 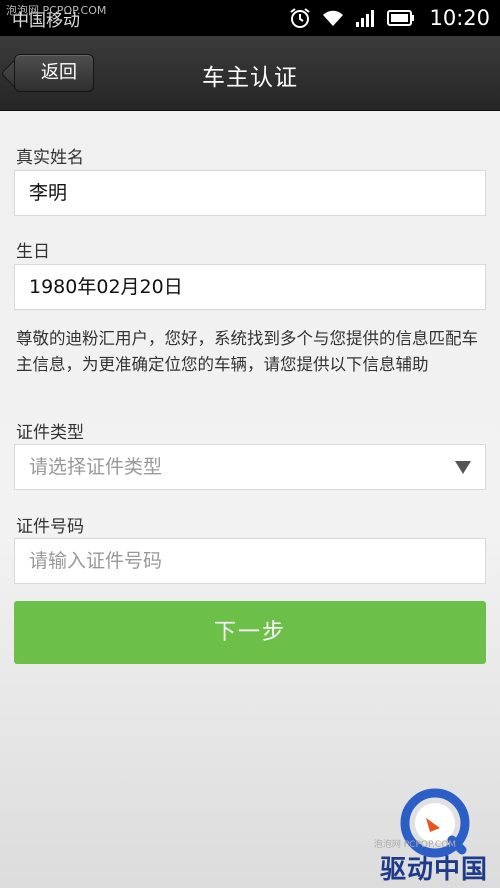 I want to click on app-header: 返回 车主认证, so click(x=250, y=73).